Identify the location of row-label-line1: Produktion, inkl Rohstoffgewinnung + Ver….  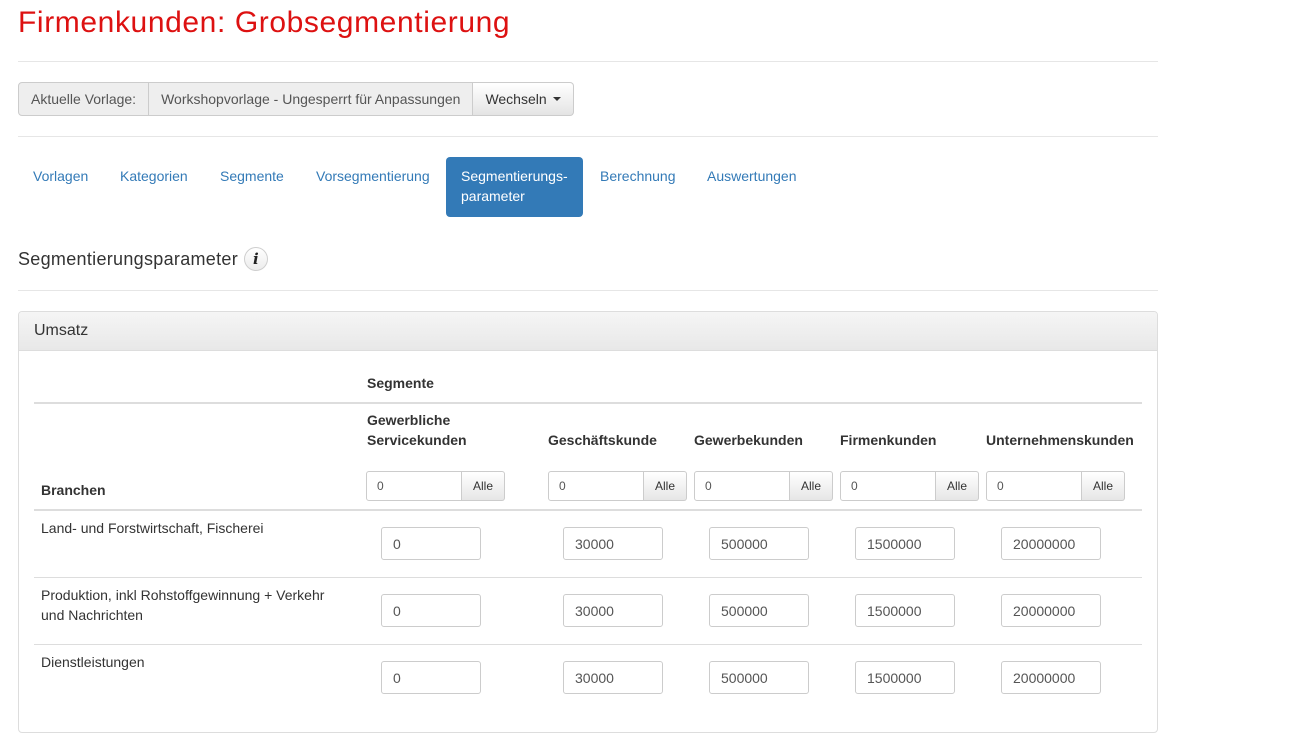
(183, 595).